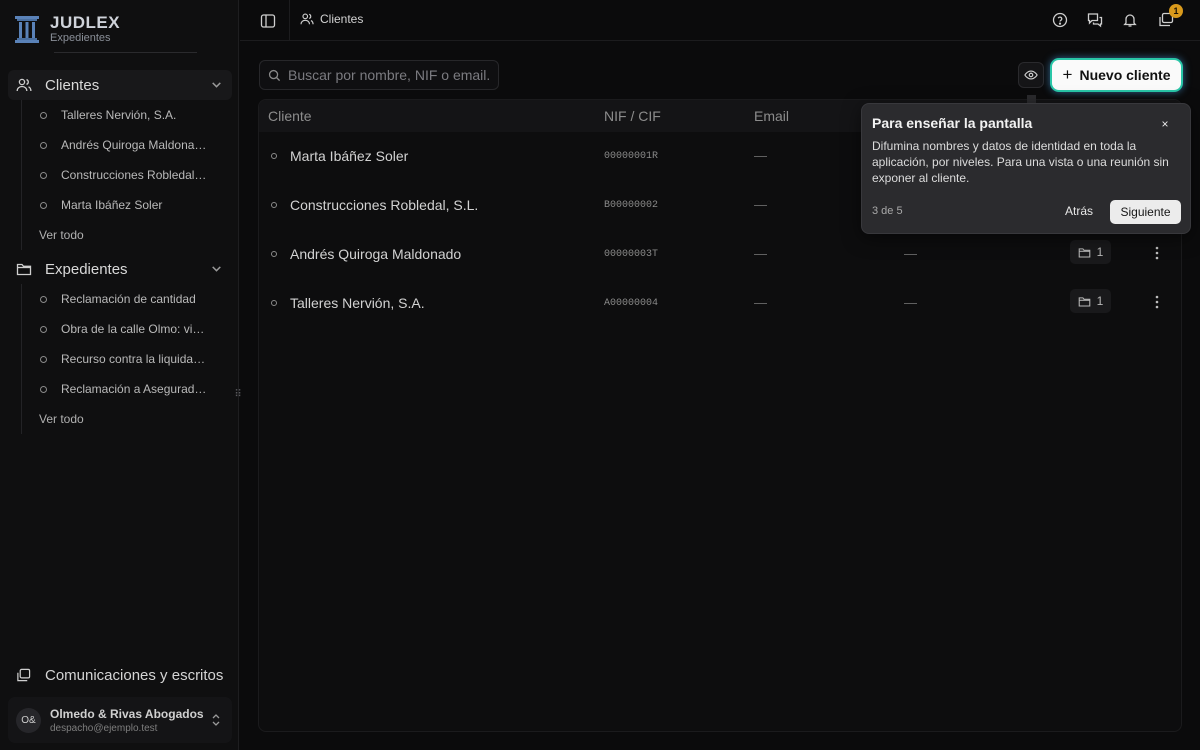 The image size is (1200, 750). What do you see at coordinates (216, 720) in the screenshot?
I see `chevron-up-down-icon` at bounding box center [216, 720].